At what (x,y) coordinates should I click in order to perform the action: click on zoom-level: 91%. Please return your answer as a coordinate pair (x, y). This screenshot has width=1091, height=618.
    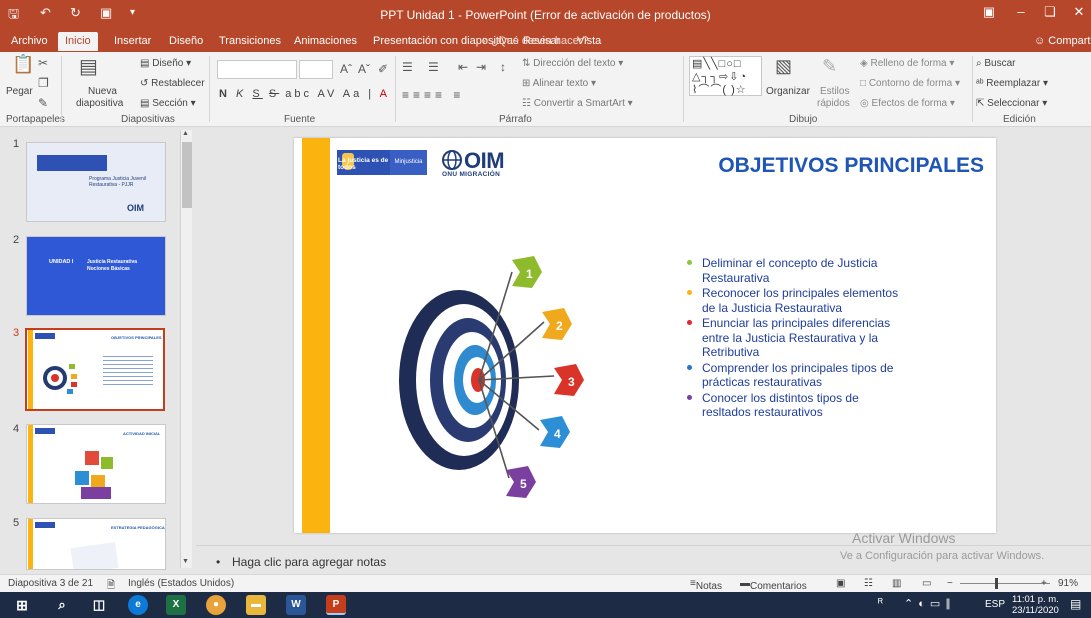
    Looking at the image, I should click on (1068, 583).